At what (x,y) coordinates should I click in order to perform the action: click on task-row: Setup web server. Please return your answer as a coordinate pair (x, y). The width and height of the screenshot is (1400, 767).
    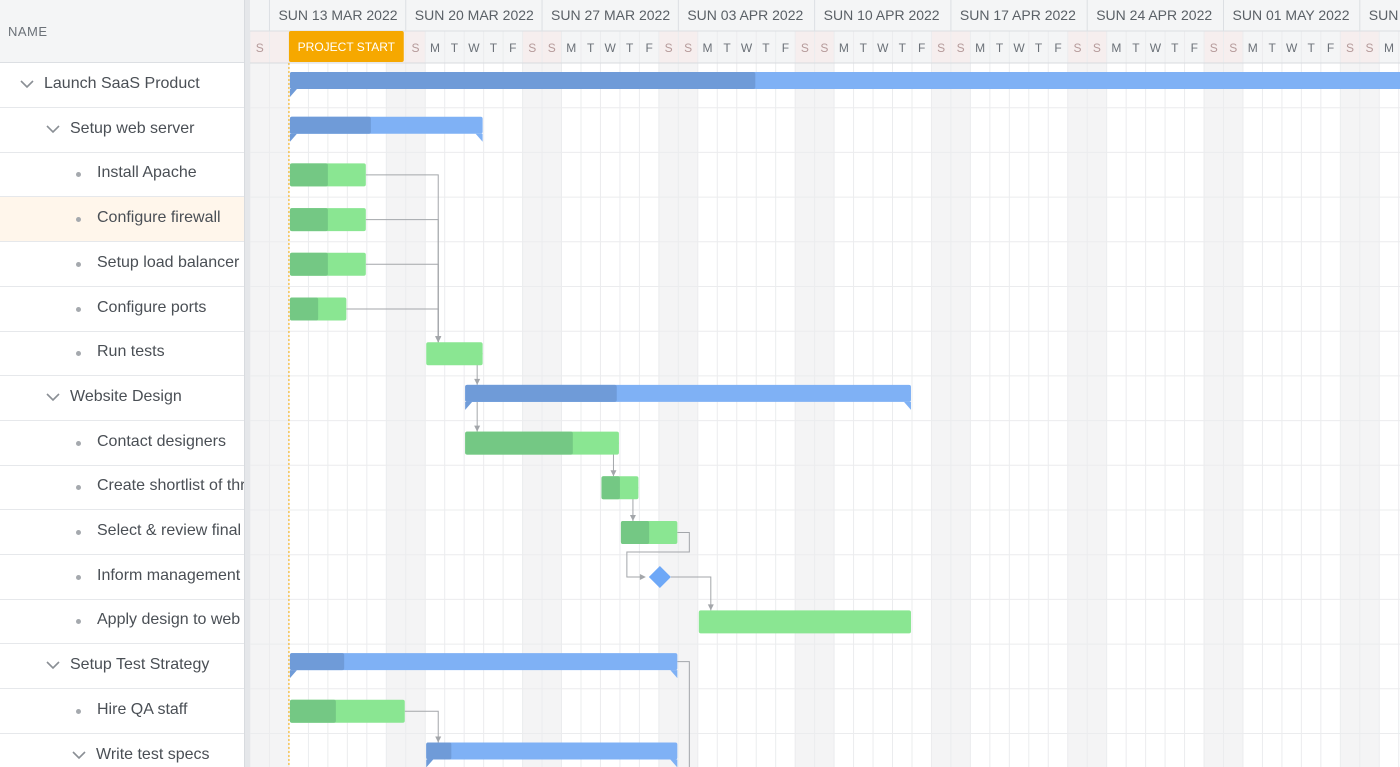
    Looking at the image, I should click on (122, 130).